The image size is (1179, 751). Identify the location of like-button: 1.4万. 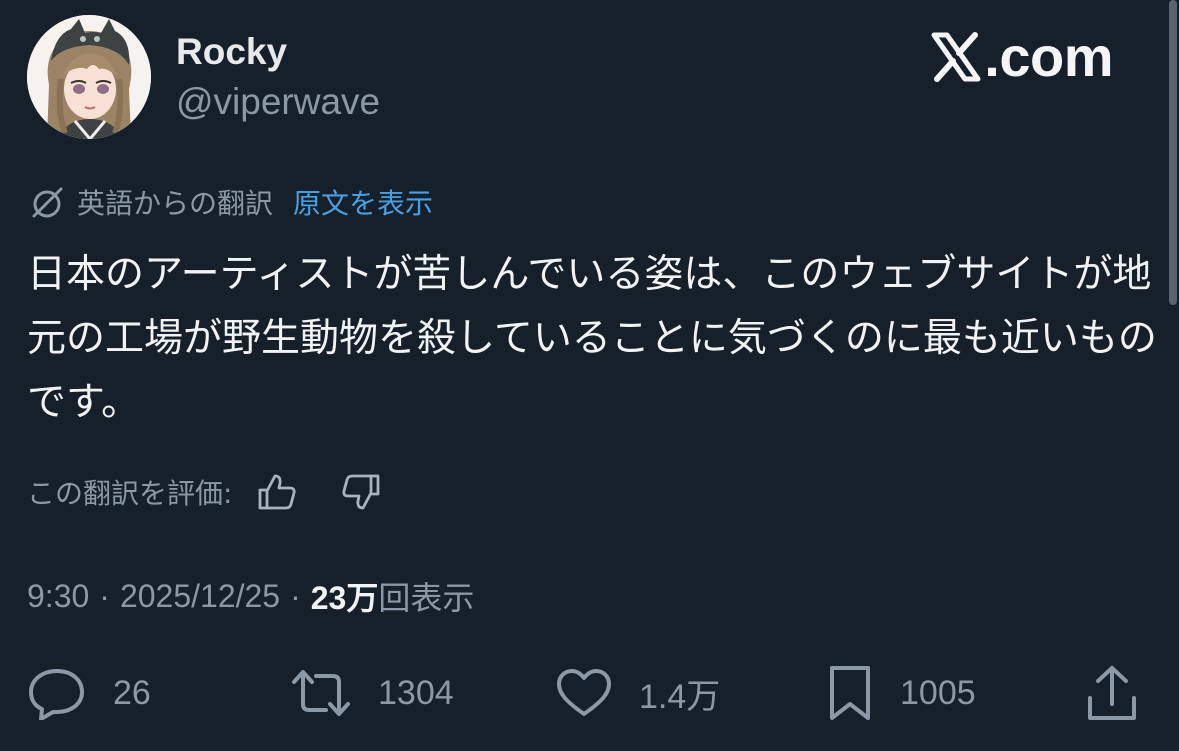
(637, 693).